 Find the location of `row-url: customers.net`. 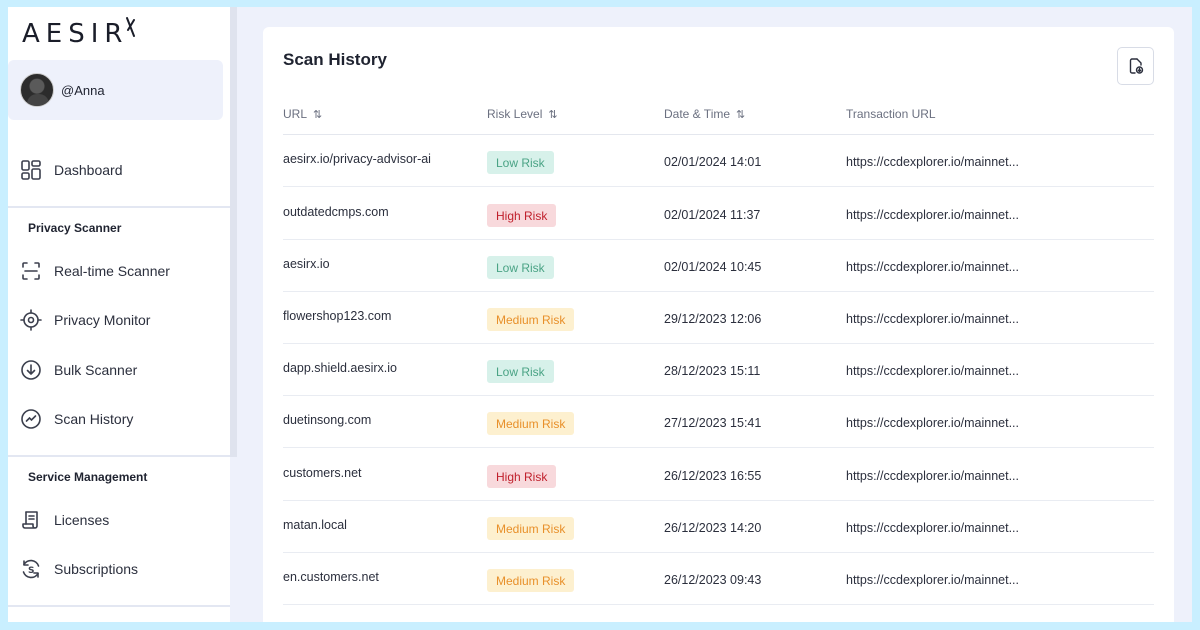

row-url: customers.net is located at coordinates (322, 473).